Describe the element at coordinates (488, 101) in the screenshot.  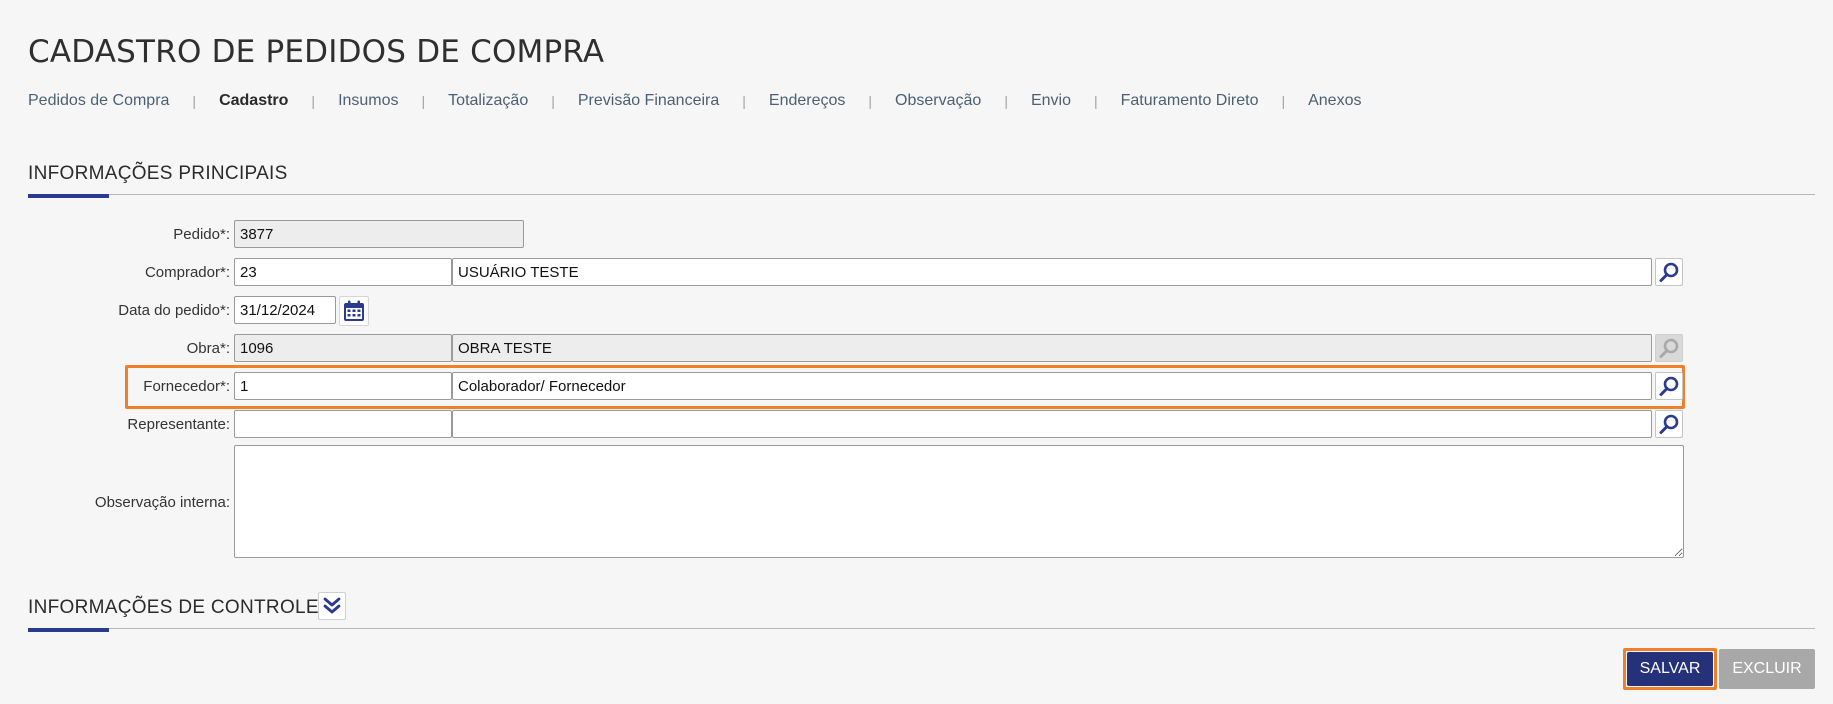
I see `tab-totalizacao: Totalização` at that location.